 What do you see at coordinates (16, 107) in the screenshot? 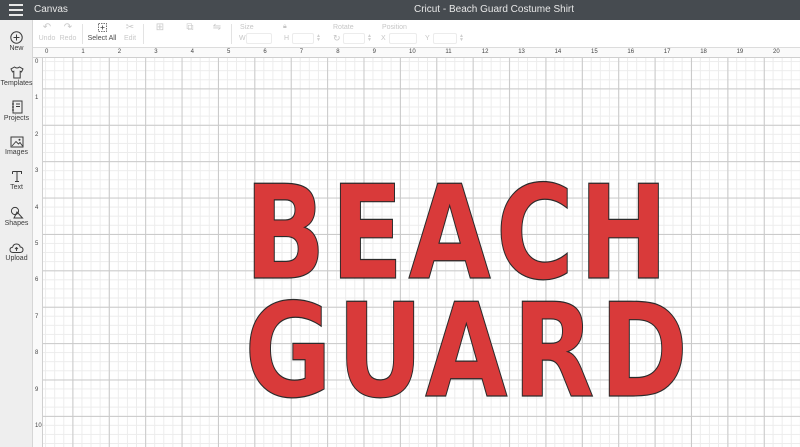
I see `notebook-icon` at bounding box center [16, 107].